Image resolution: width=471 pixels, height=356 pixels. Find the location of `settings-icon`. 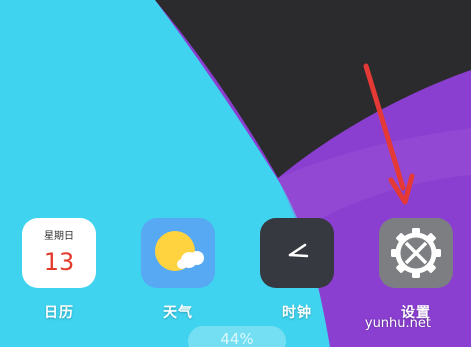

settings-icon is located at coordinates (416, 253).